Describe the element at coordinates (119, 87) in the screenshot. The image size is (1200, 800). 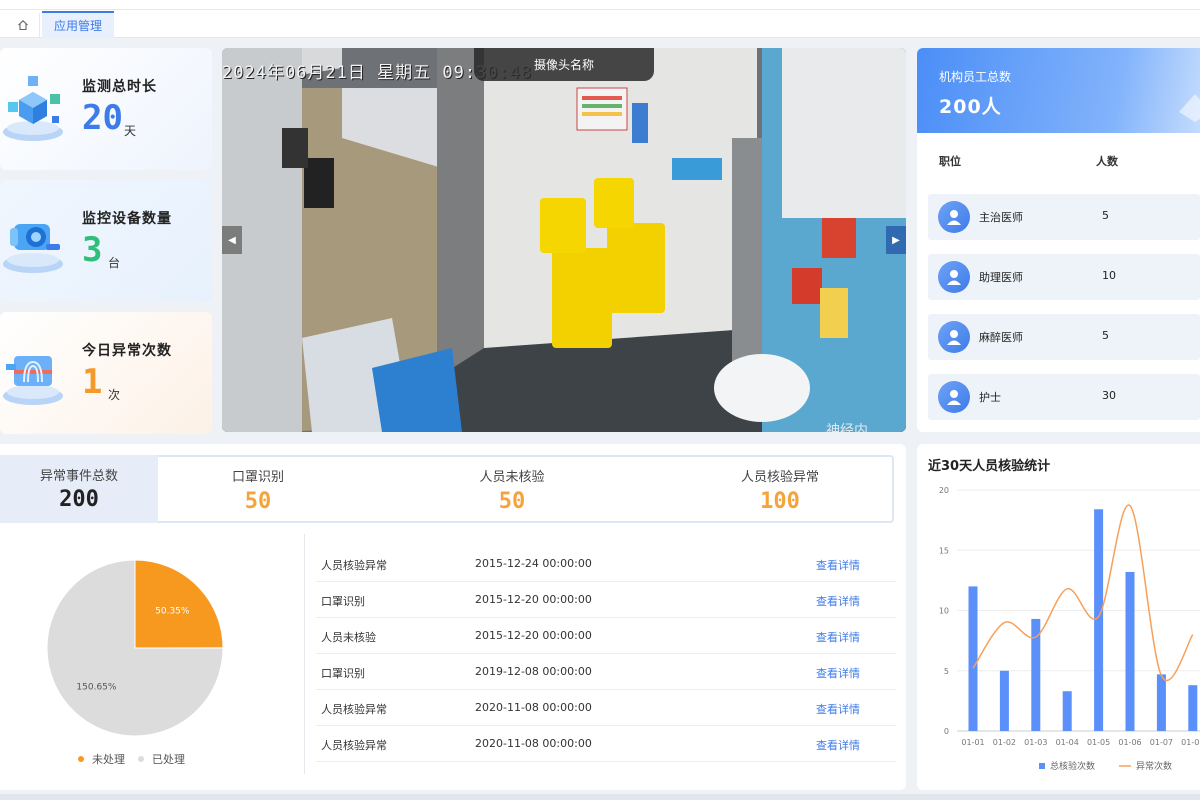
I see `stat-title: 监测总时长` at that location.